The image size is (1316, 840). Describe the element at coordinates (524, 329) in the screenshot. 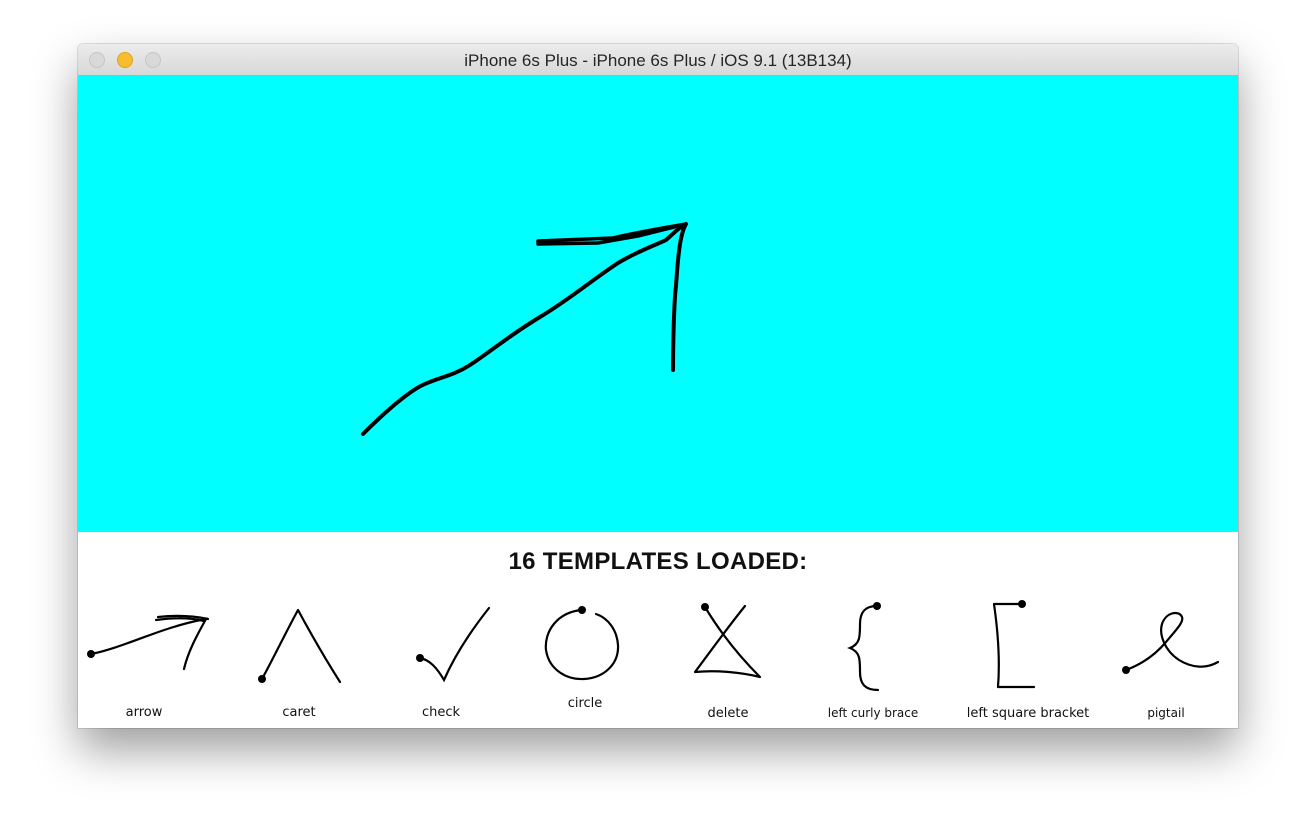

I see `drawn-stroke` at that location.